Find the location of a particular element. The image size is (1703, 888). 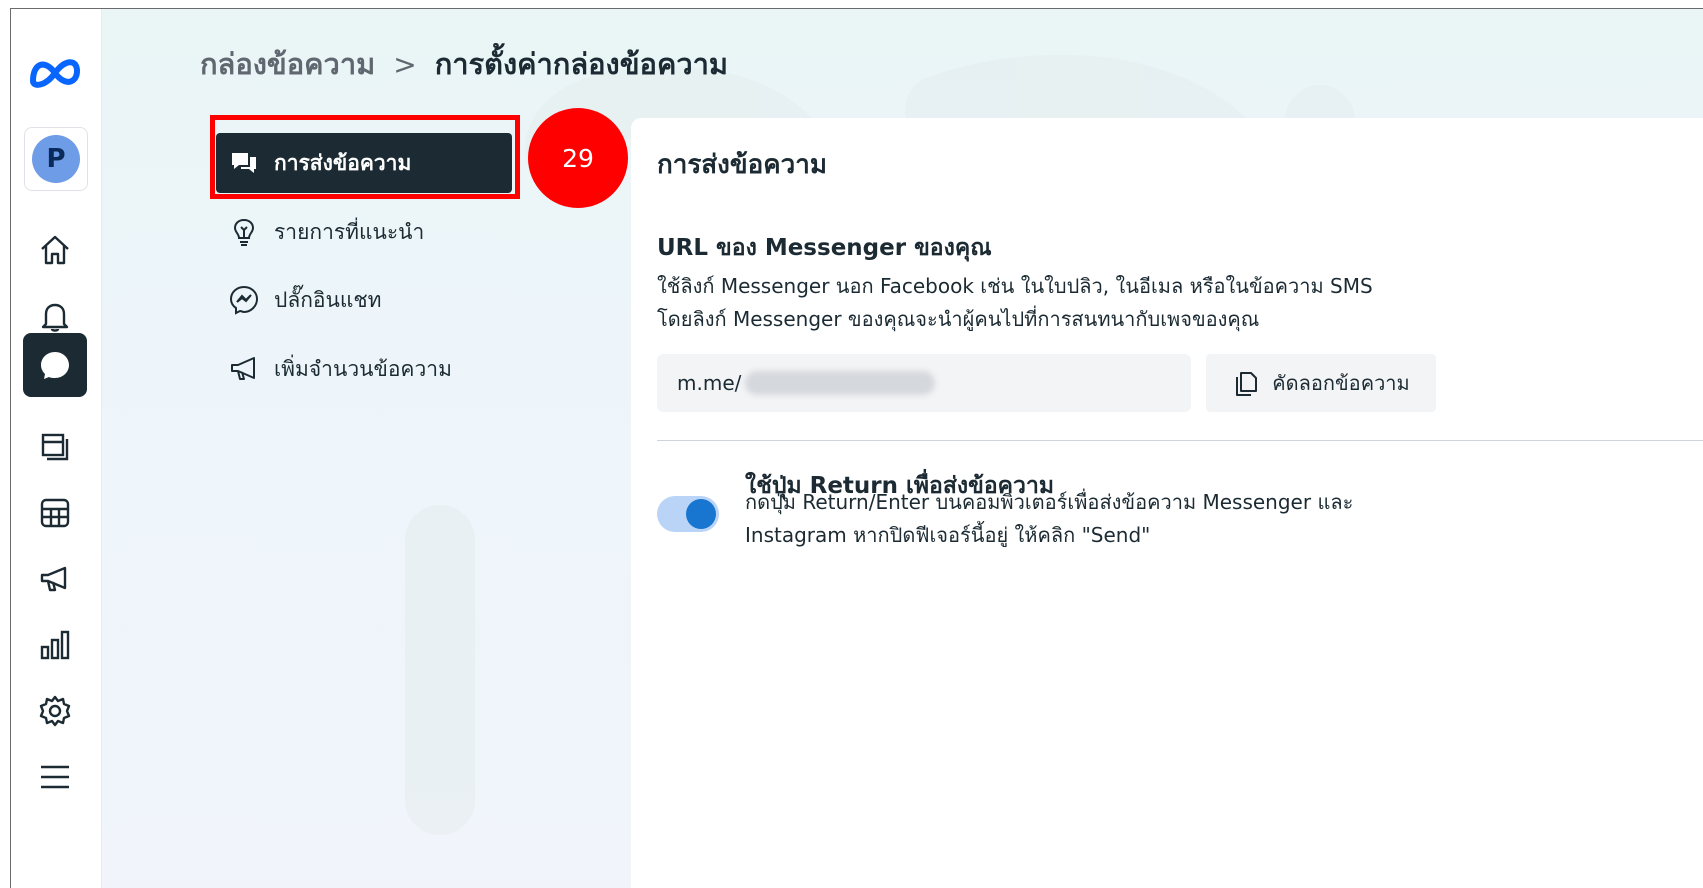

nav-item-chat-plugin: ปลั๊กอินแชท is located at coordinates (364, 300).